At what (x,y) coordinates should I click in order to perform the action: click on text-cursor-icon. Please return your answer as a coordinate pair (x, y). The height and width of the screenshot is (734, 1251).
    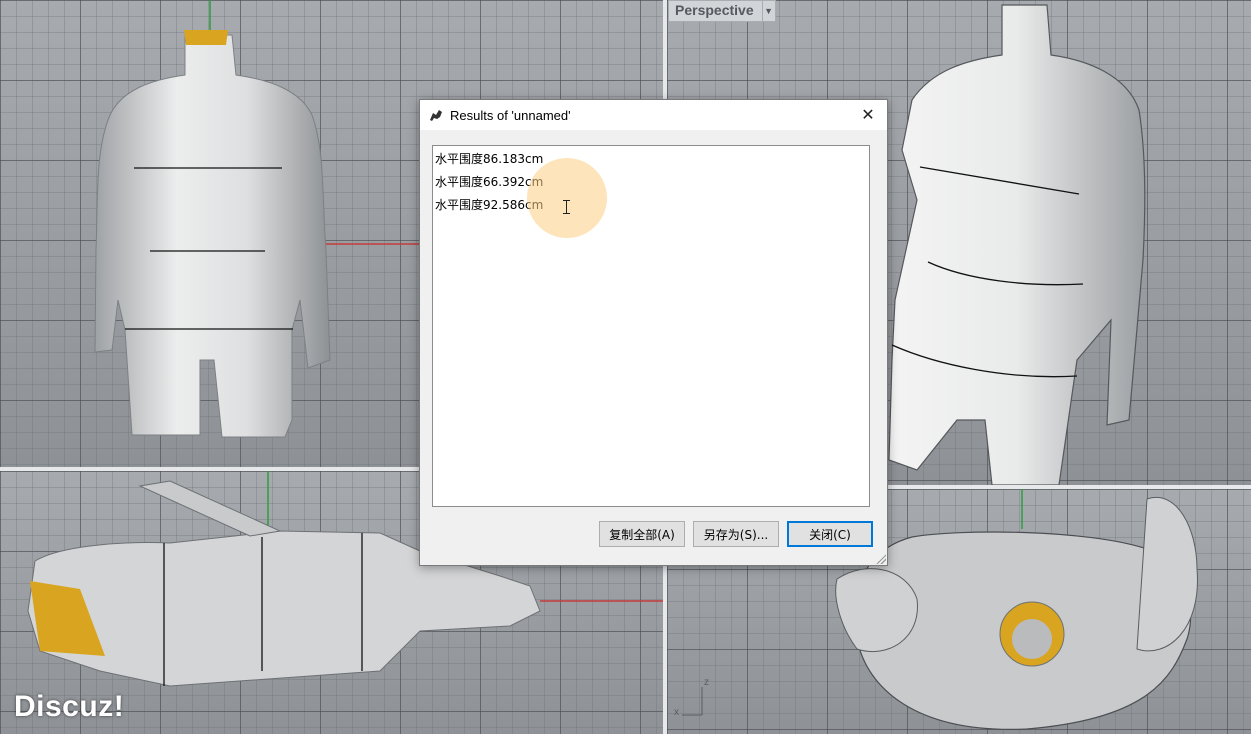
    Looking at the image, I should click on (566, 207).